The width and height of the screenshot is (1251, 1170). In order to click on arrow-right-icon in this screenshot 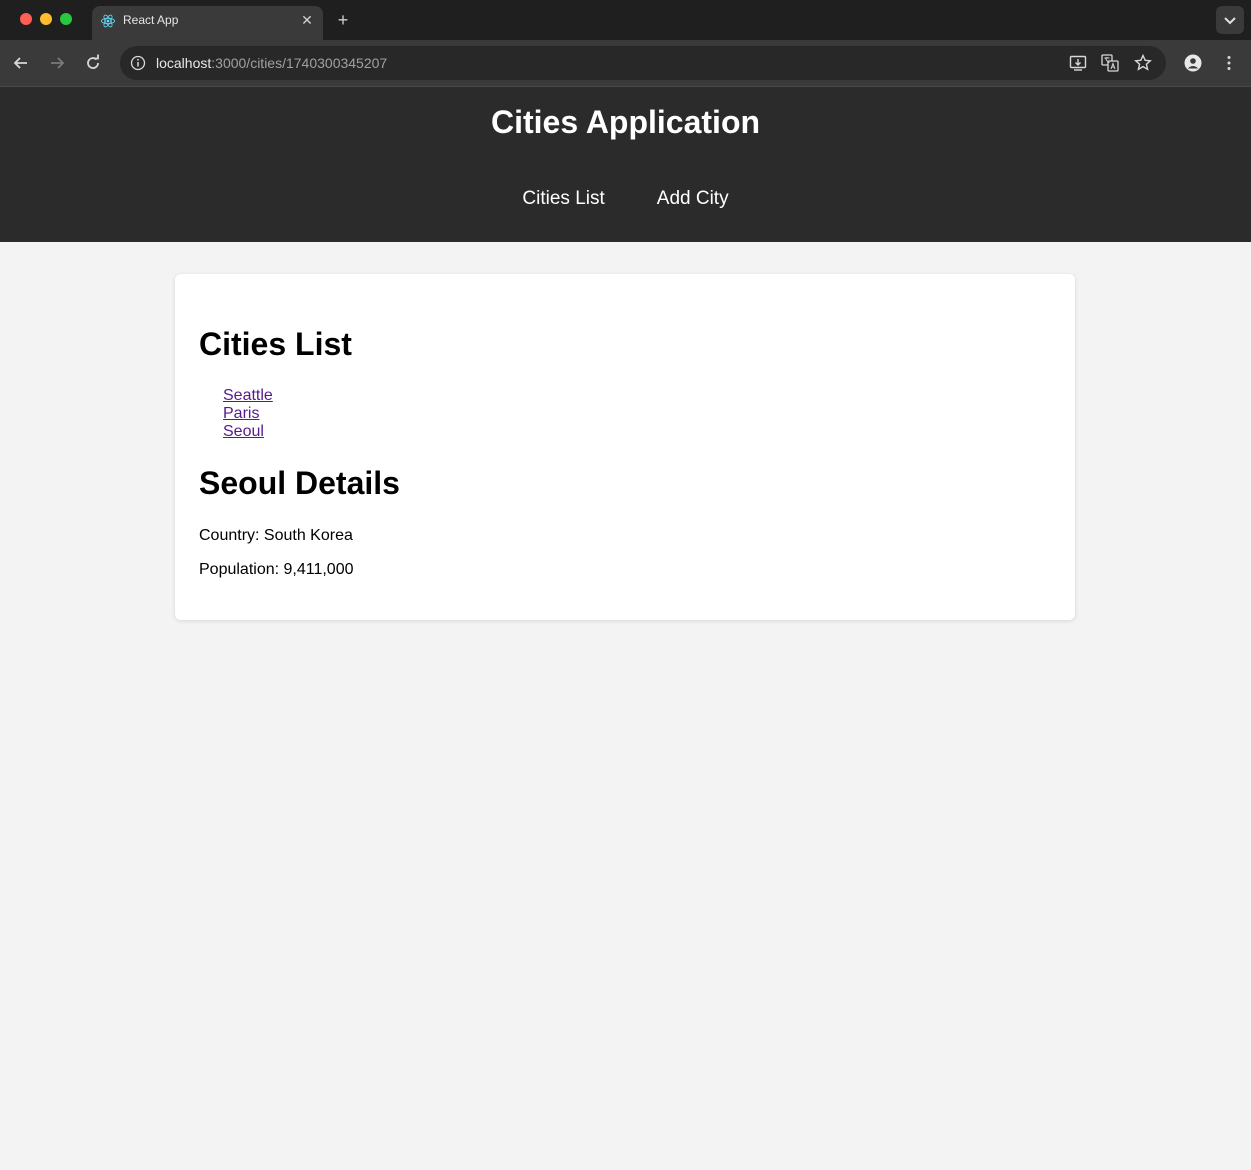, I will do `click(57, 63)`.